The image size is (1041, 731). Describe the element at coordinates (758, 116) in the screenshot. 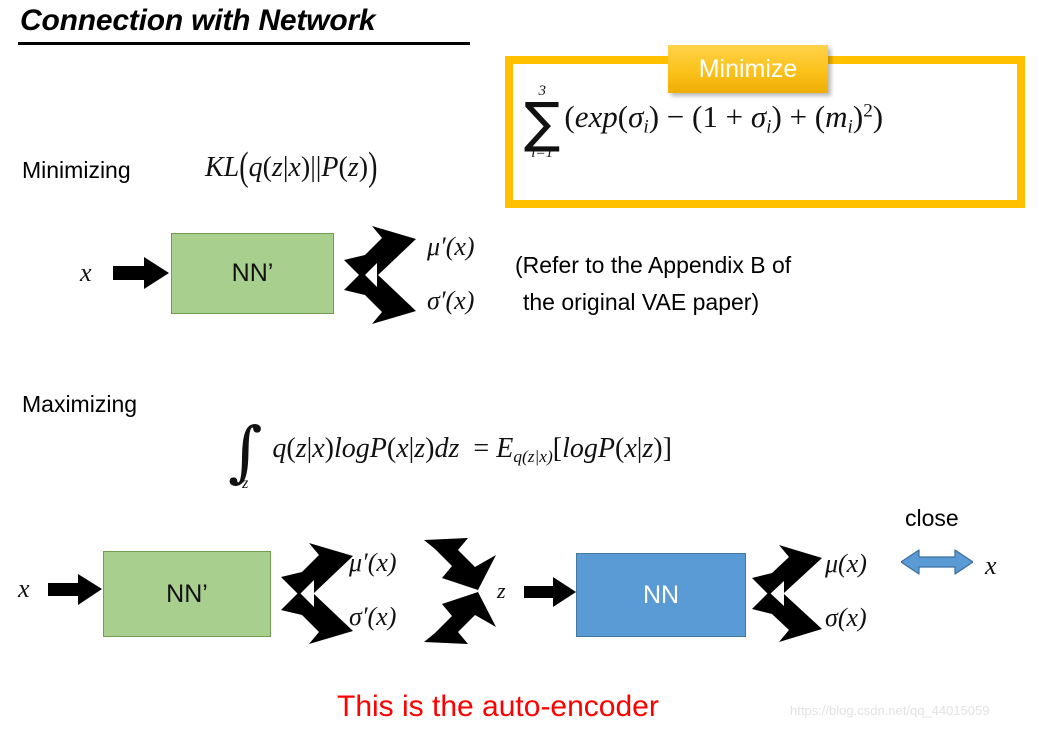

I see `sigma-symbol-2: σ` at that location.